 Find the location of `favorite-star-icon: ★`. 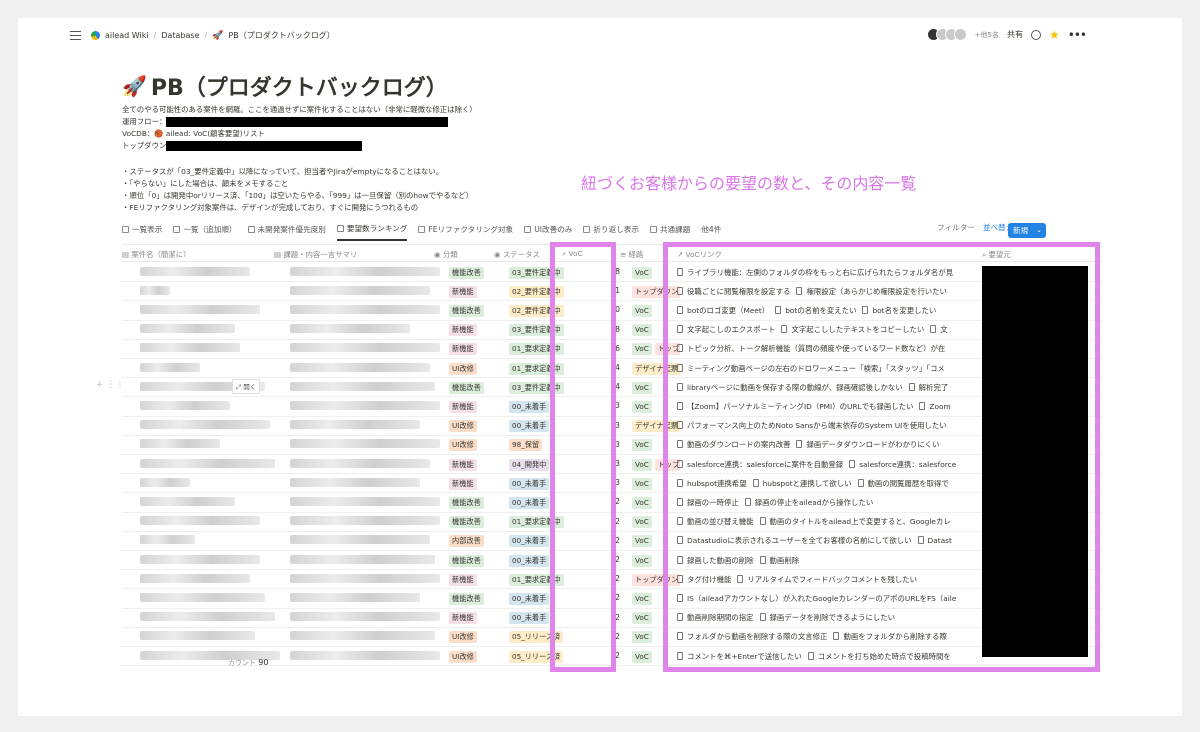

favorite-star-icon: ★ is located at coordinates (1054, 35).